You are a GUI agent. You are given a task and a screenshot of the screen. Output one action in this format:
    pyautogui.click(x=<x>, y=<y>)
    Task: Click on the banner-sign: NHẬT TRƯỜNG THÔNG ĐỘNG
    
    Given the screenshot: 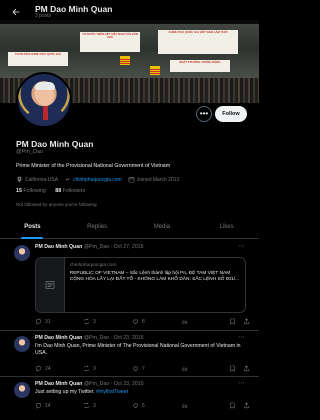 What is the action you would take?
    pyautogui.click(x=200, y=66)
    